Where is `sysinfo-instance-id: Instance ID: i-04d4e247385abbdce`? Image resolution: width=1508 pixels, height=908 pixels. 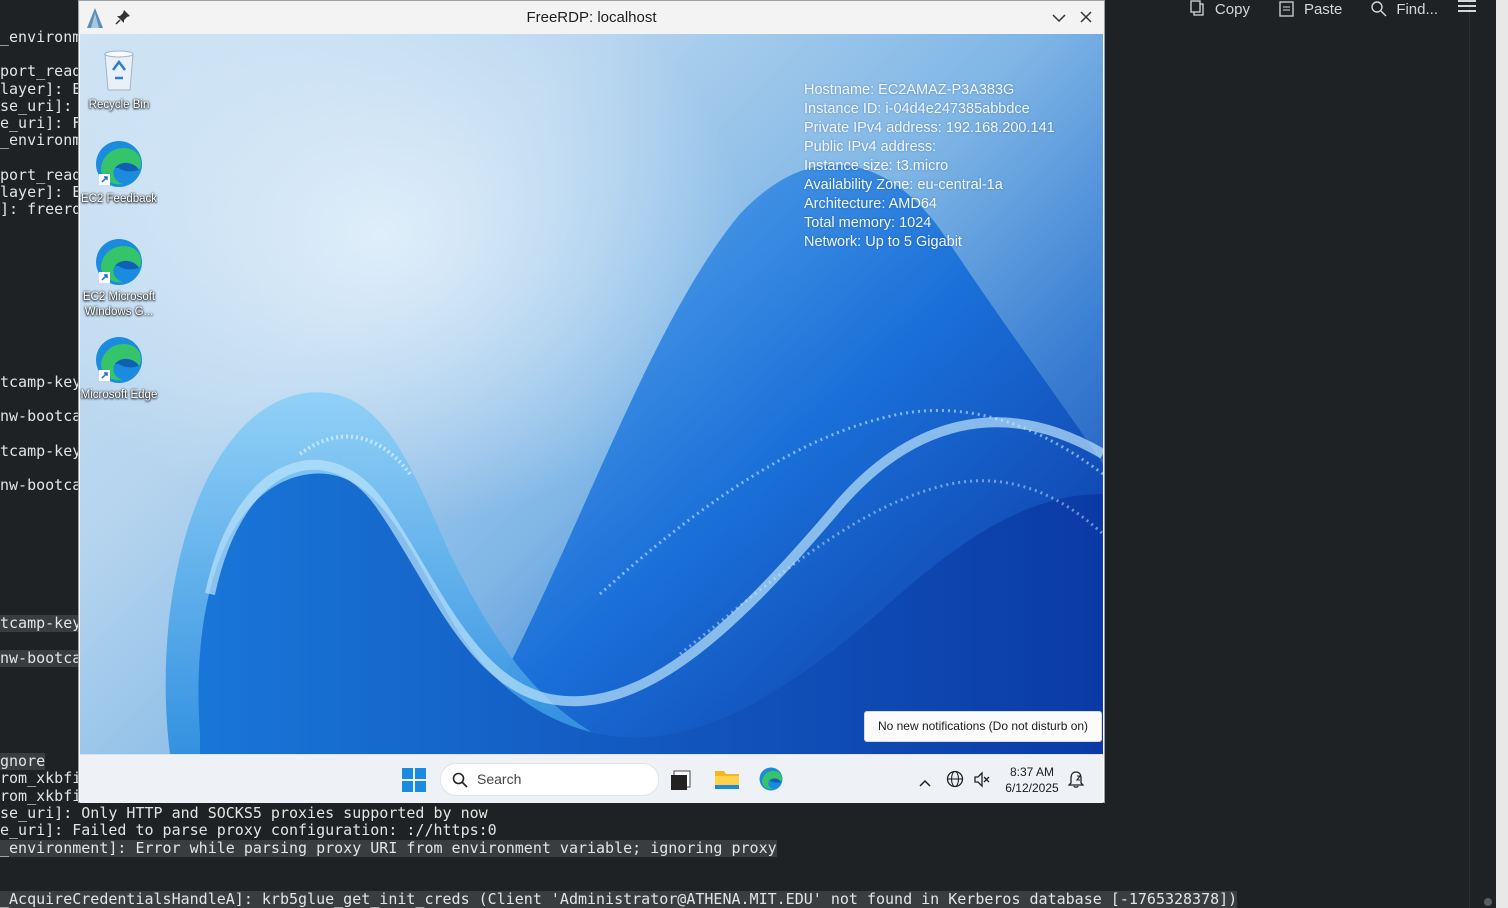
sysinfo-instance-id: Instance ID: i-04d4e247385abbdce is located at coordinates (917, 109).